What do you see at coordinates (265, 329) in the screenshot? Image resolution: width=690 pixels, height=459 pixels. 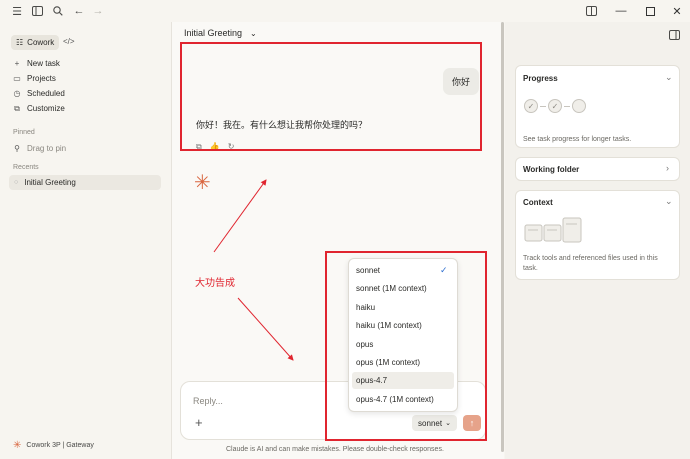 I see `annotation-arrow-down` at bounding box center [265, 329].